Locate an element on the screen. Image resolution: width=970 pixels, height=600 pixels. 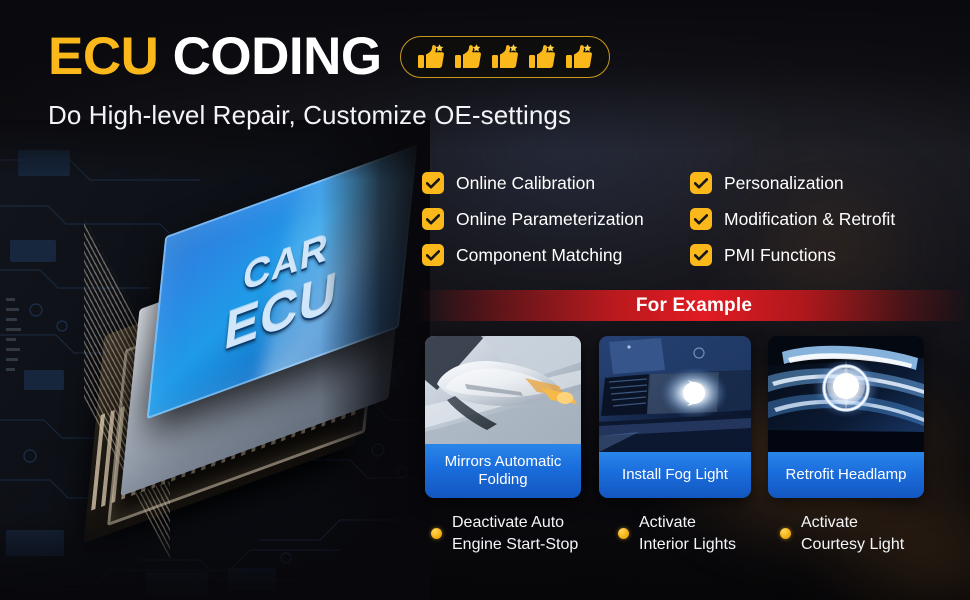
bullet-line2: Engine Start-Stop is located at coordinates (515, 544).